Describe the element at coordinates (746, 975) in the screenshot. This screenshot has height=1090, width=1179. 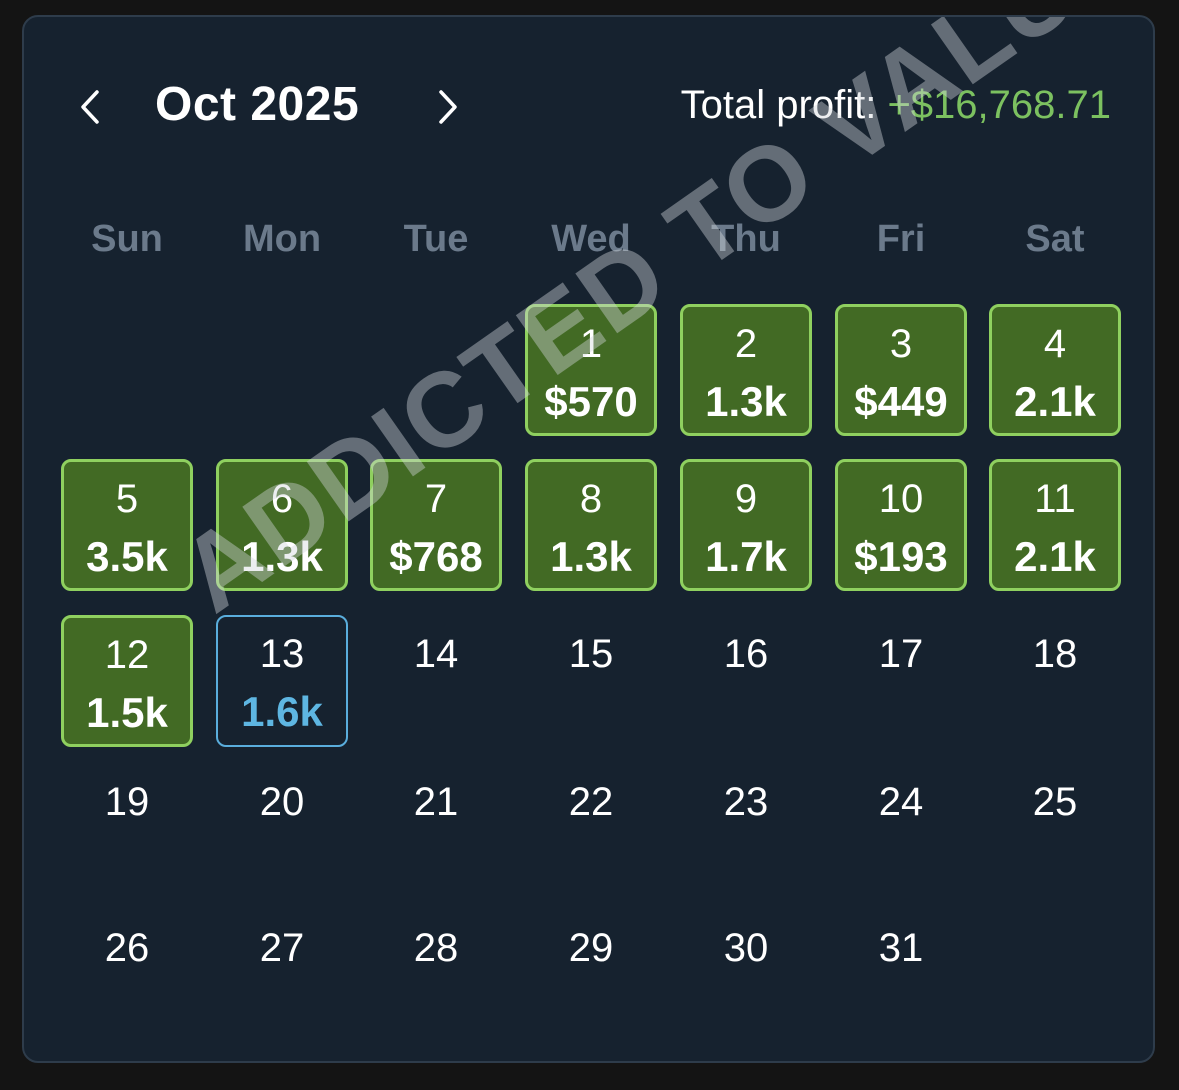
I see `day-cell-30: 30` at that location.